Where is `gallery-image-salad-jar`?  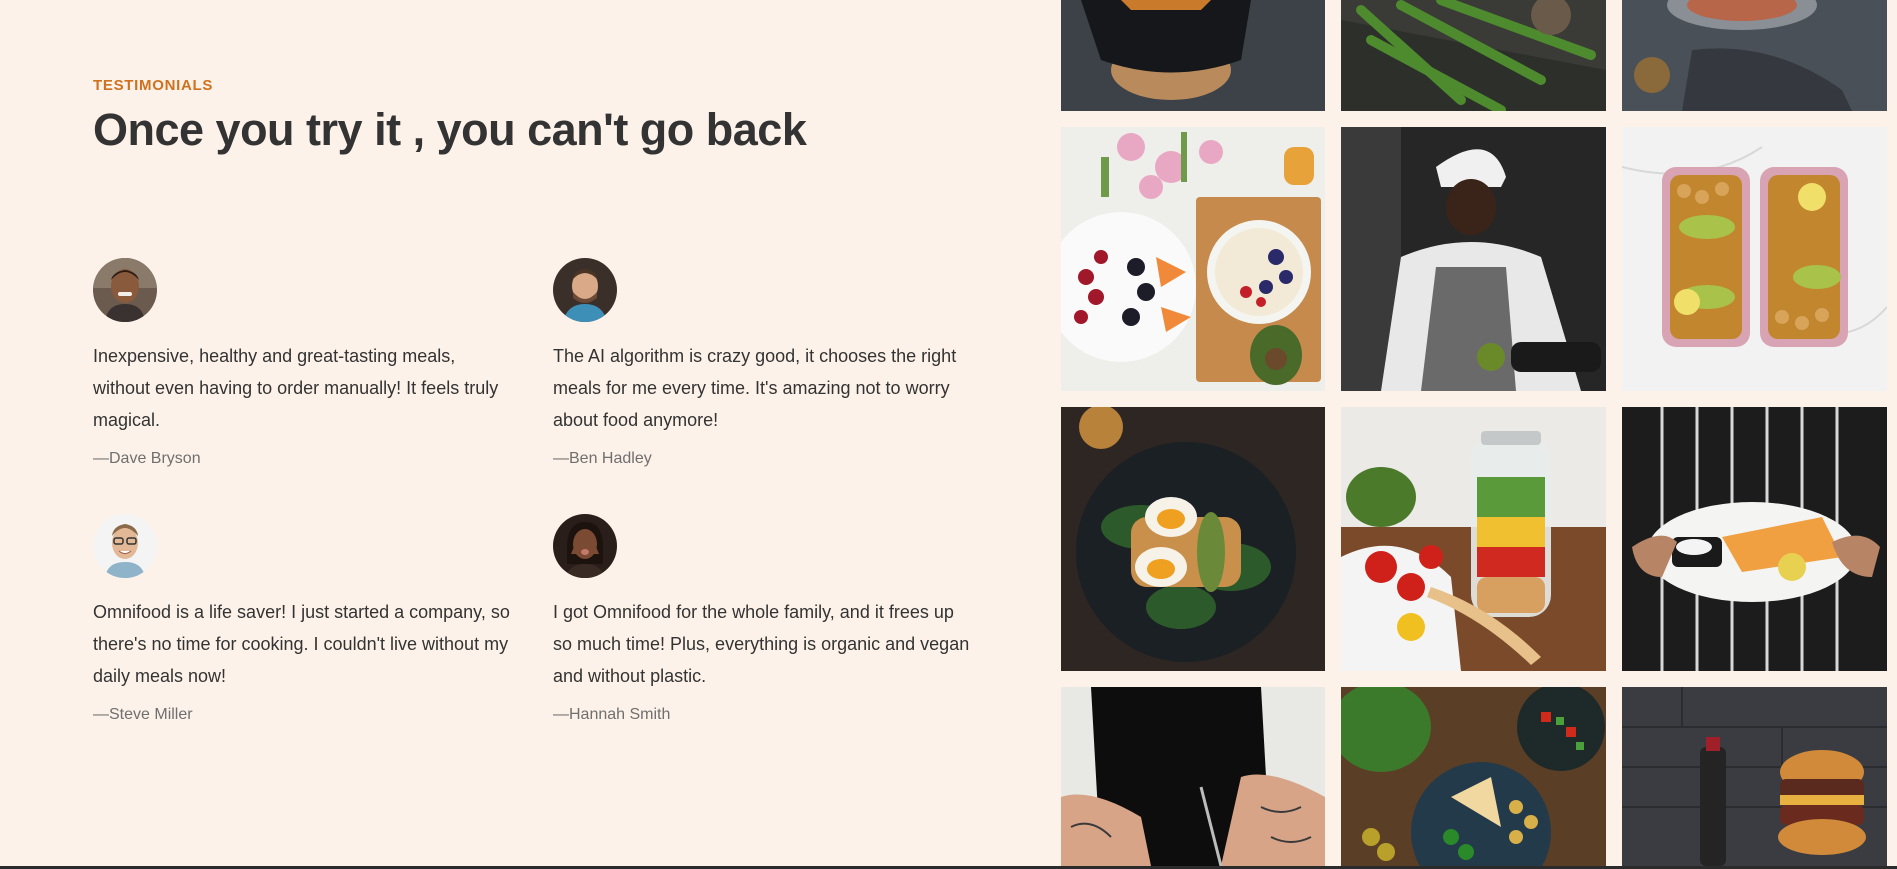
gallery-image-salad-jar is located at coordinates (1473, 539).